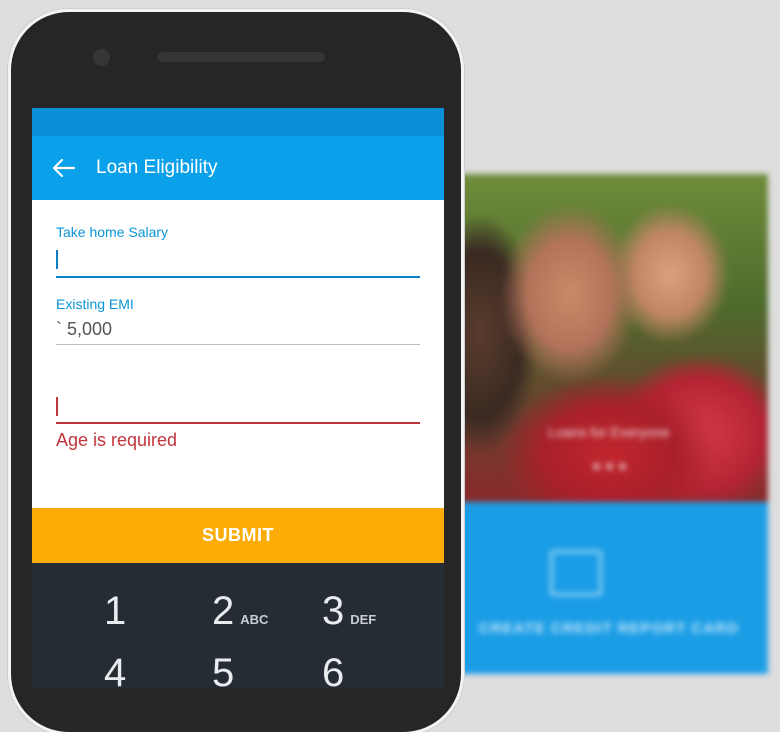  I want to click on emi-input, so click(238, 329).